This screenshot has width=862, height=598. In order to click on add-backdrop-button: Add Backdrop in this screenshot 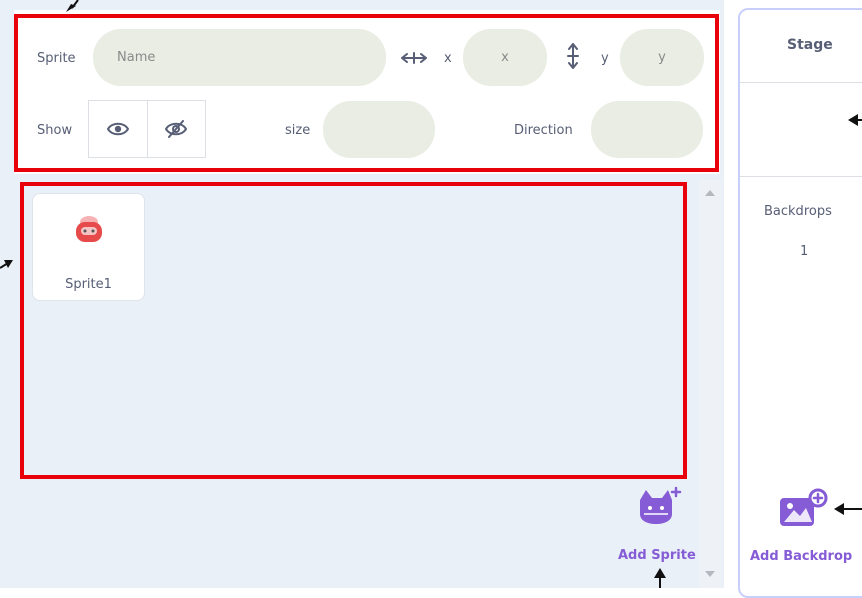, I will do `click(804, 529)`.